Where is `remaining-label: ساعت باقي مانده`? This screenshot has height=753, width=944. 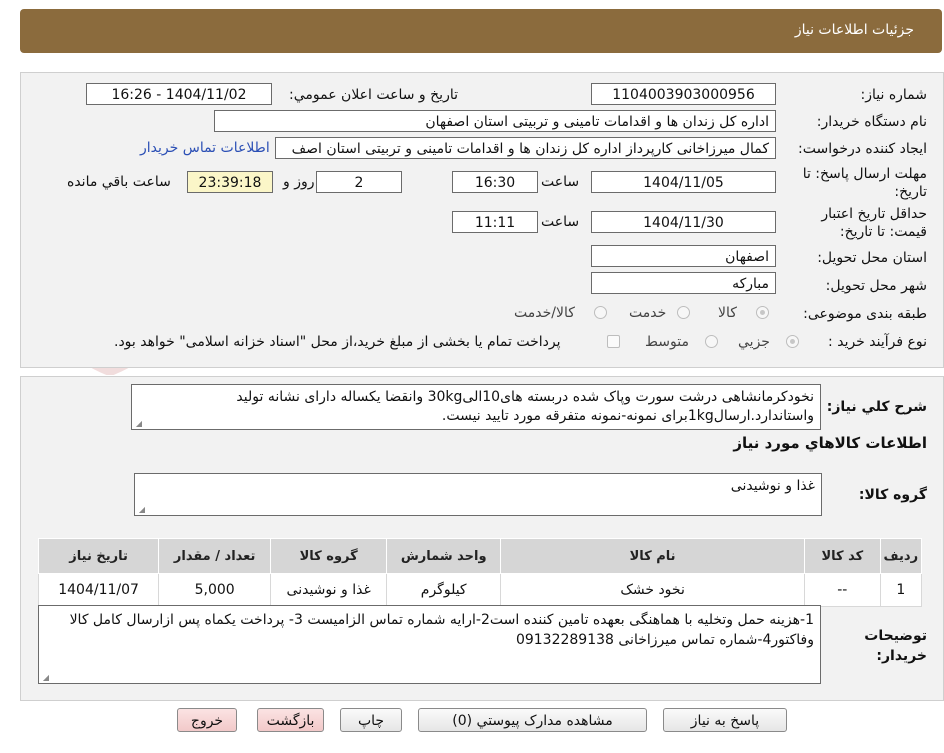 remaining-label: ساعت باقي مانده is located at coordinates (119, 182).